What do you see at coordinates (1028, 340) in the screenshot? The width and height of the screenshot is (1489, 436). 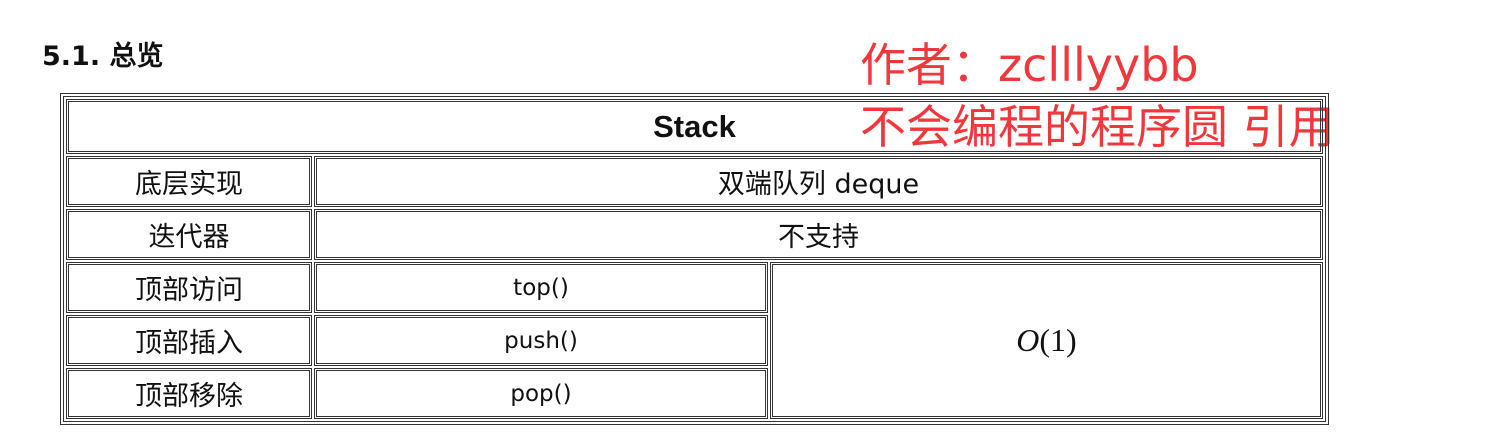 I see `complexity-letter: O` at bounding box center [1028, 340].